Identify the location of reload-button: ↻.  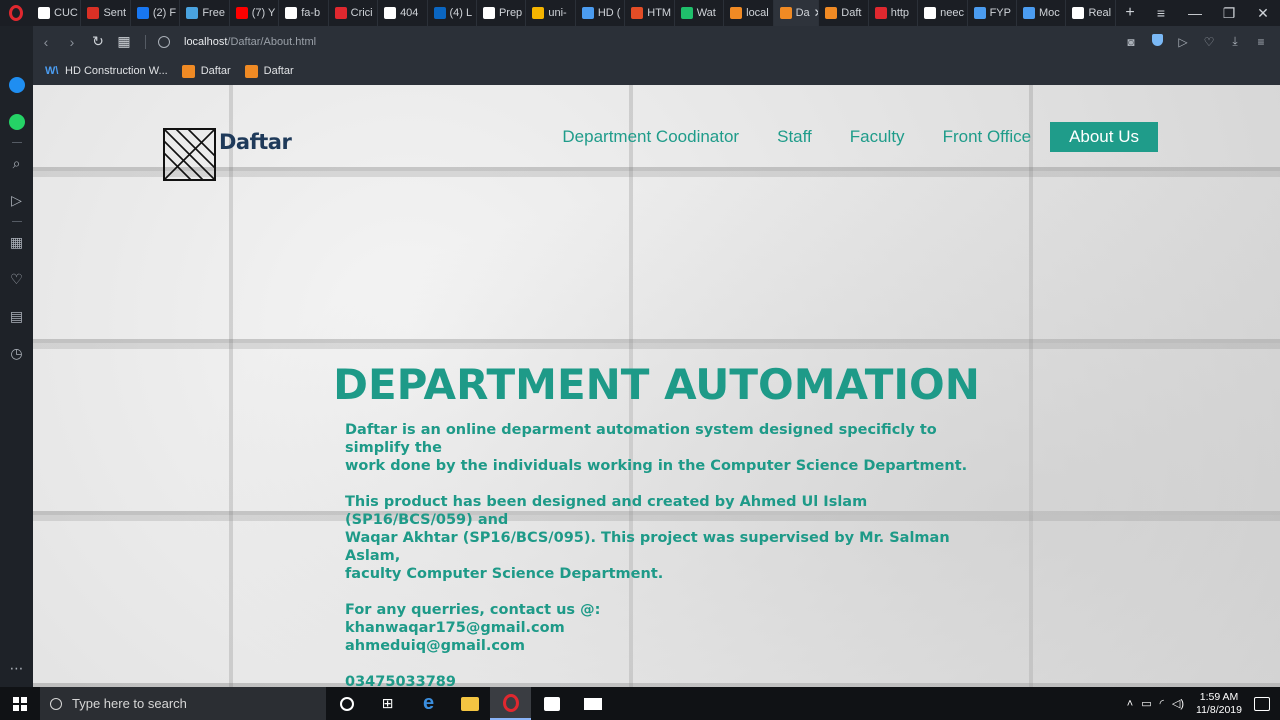
(98, 41).